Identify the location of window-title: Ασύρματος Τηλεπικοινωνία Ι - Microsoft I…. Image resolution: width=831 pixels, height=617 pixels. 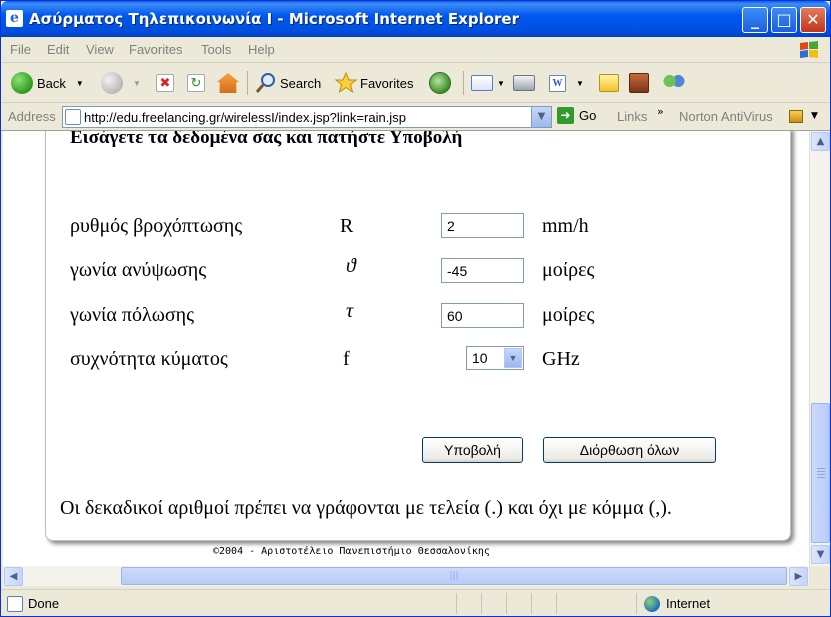
(274, 19).